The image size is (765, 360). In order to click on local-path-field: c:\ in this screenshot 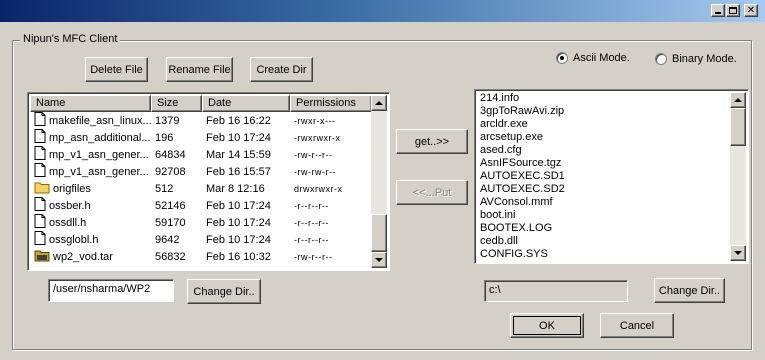, I will do `click(556, 291)`.